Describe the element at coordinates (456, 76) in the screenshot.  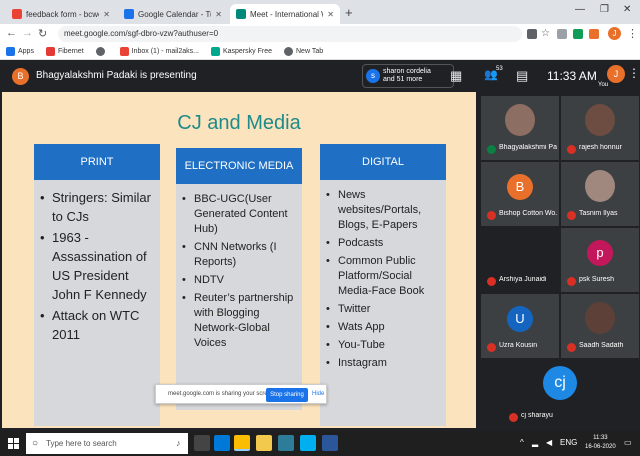
I see `layout-icon: ▦` at that location.